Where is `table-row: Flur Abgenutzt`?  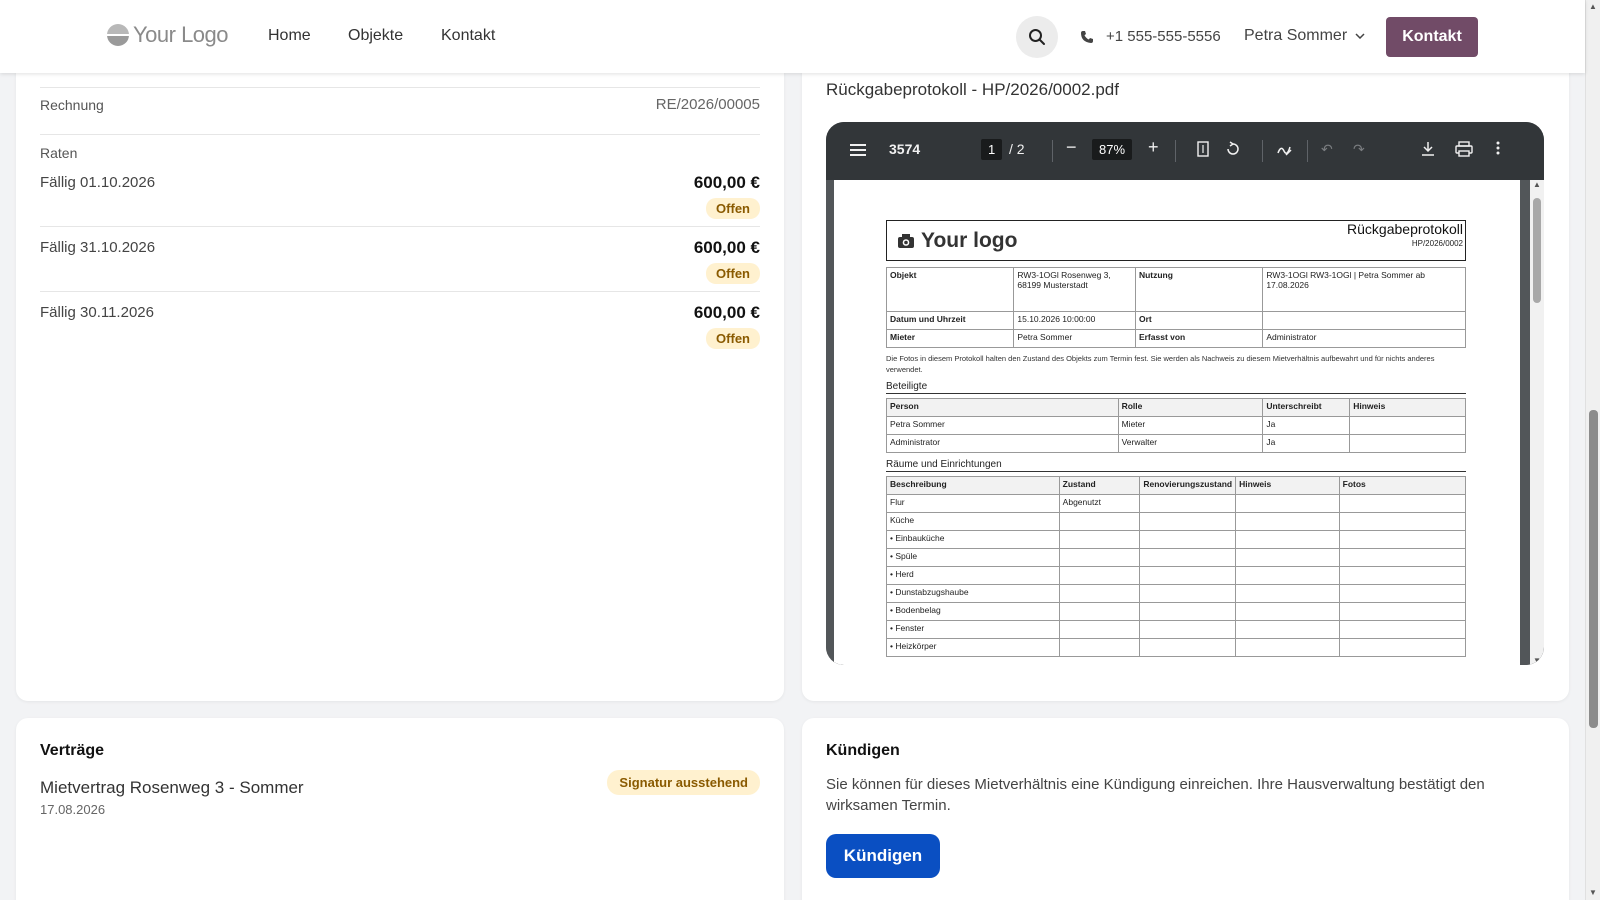 table-row: Flur Abgenutzt is located at coordinates (1176, 503).